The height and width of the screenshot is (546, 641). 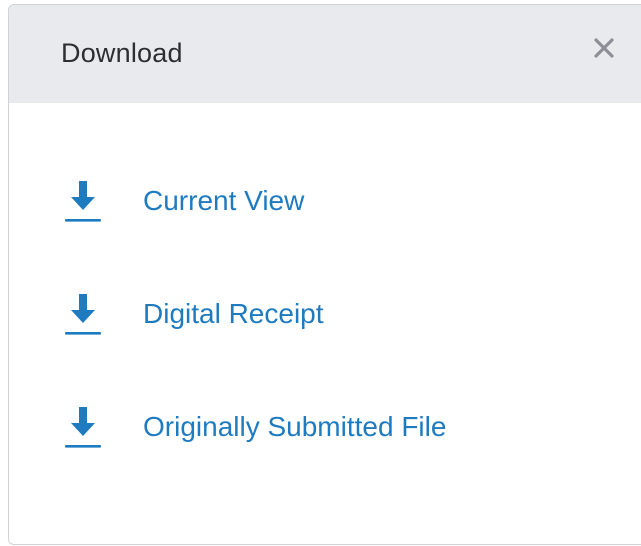 What do you see at coordinates (295, 426) in the screenshot?
I see `download-item-label: Originally Submitted File` at bounding box center [295, 426].